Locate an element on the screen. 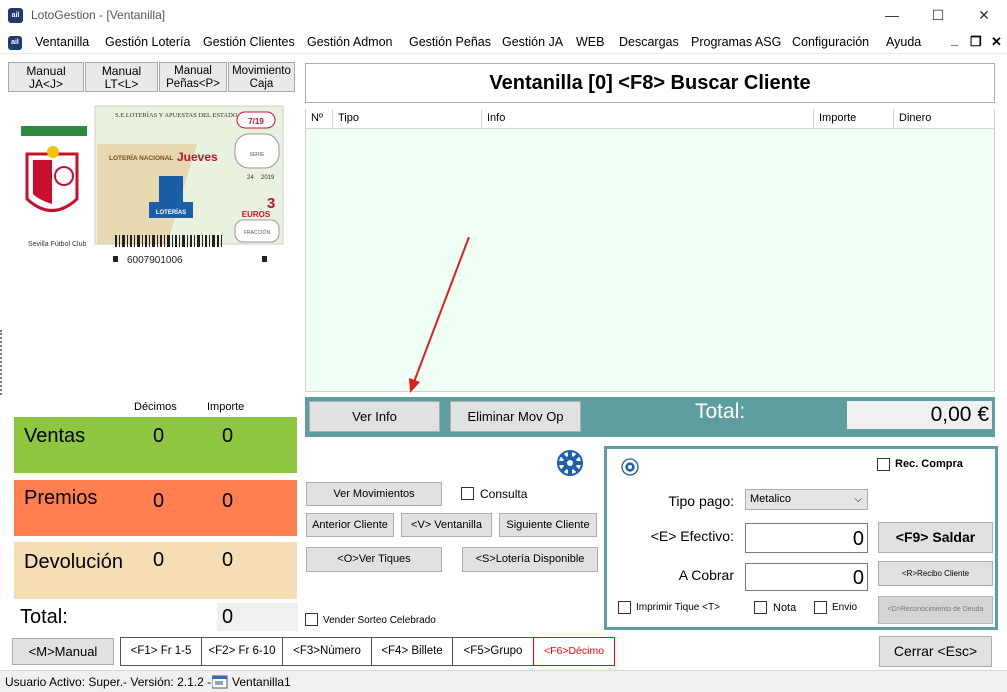 The width and height of the screenshot is (1007, 692). menu-gestion-penas: Gestión Peñas is located at coordinates (450, 42).